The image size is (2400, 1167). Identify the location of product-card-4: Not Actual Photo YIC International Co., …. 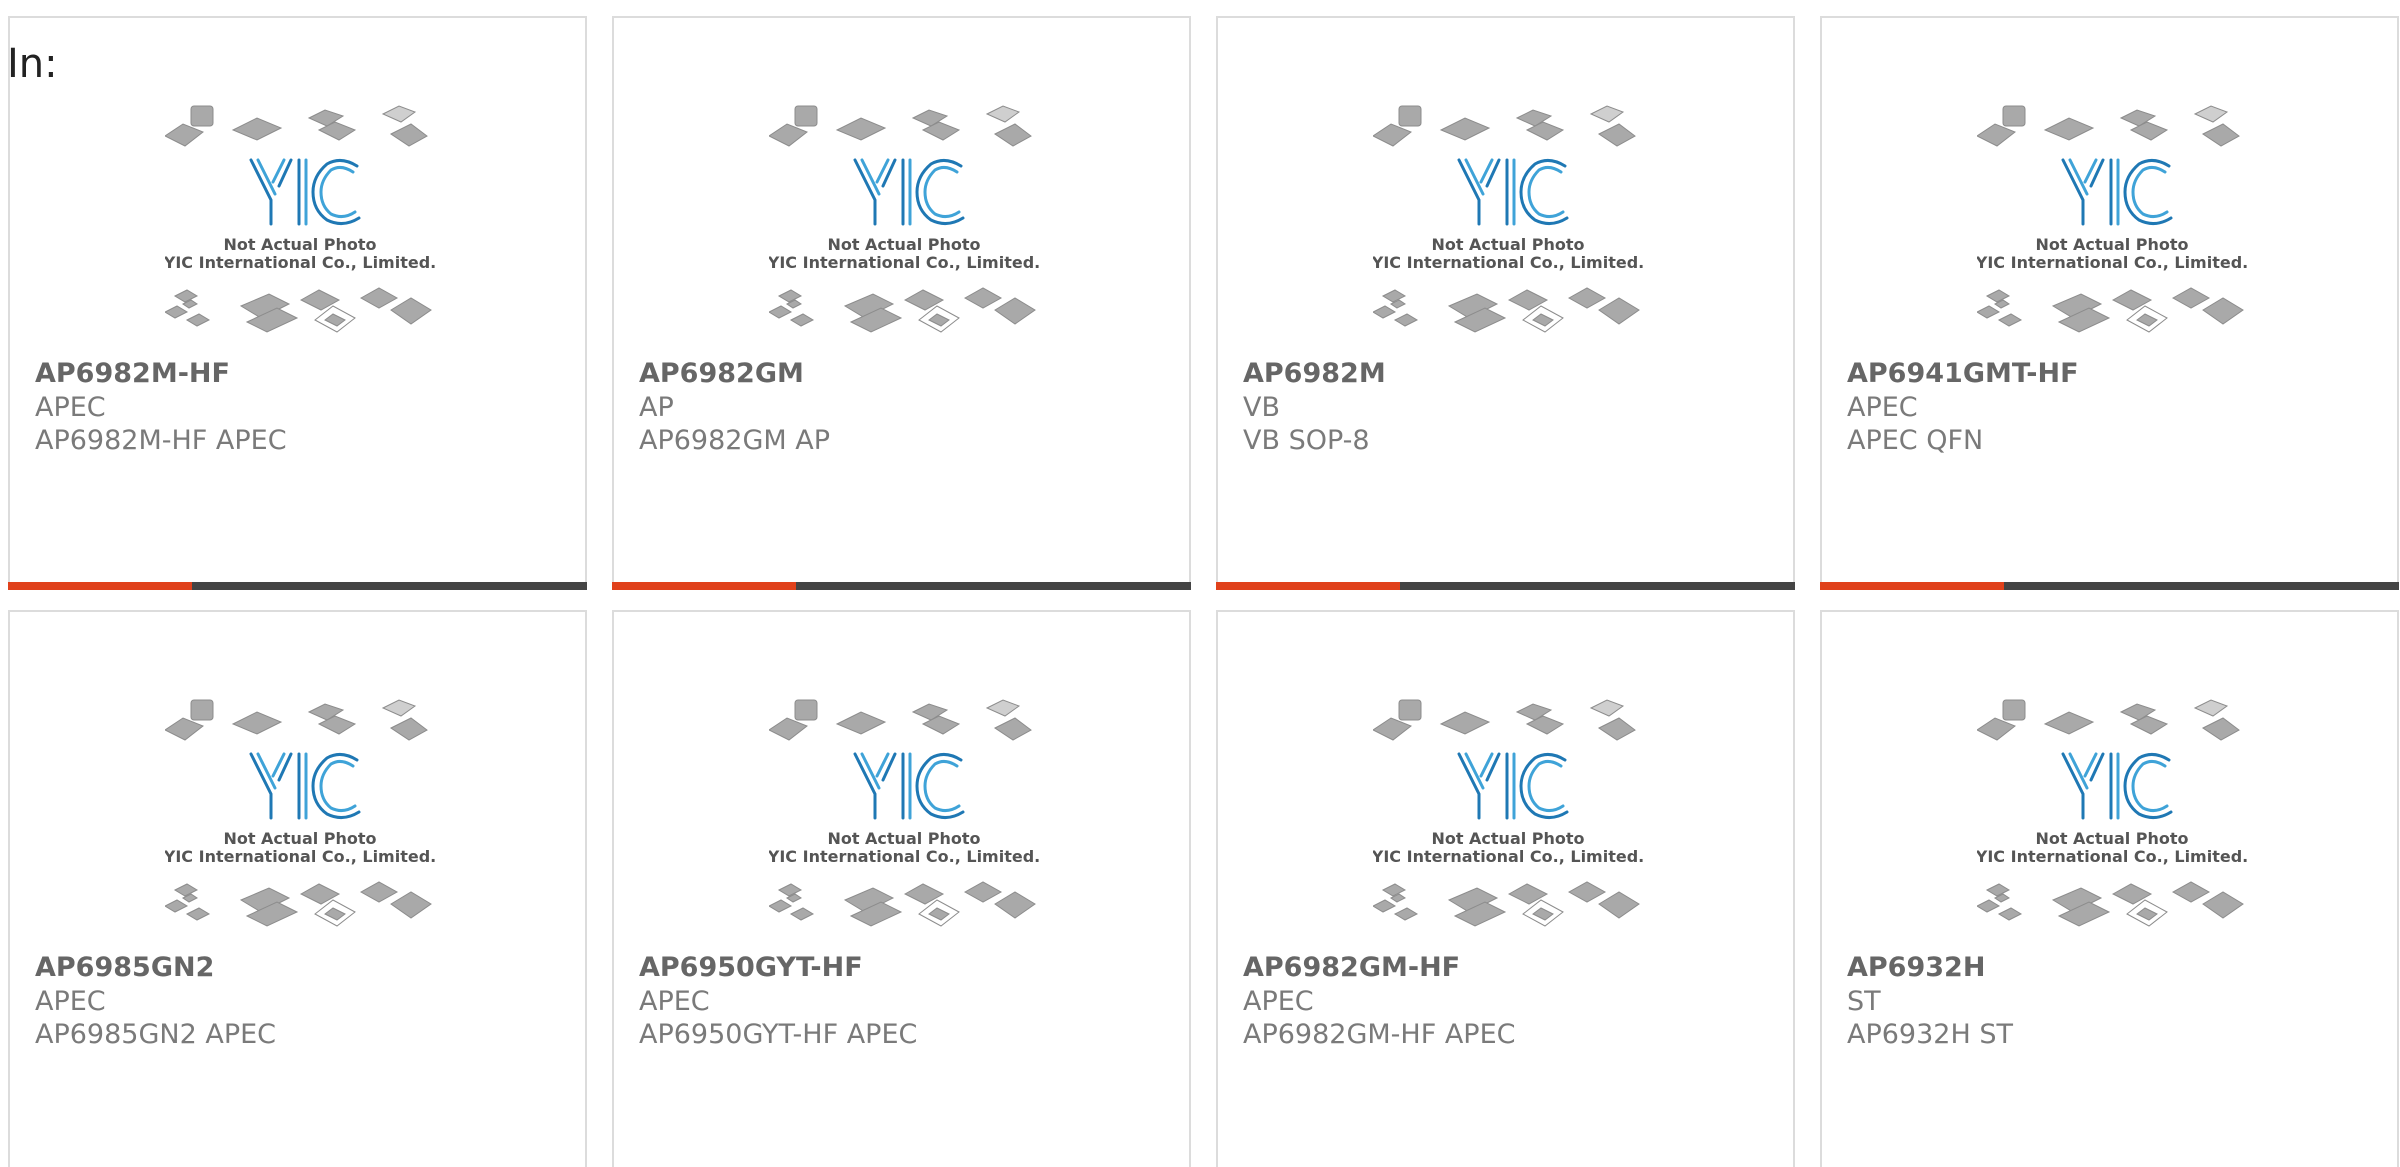
(2109, 303).